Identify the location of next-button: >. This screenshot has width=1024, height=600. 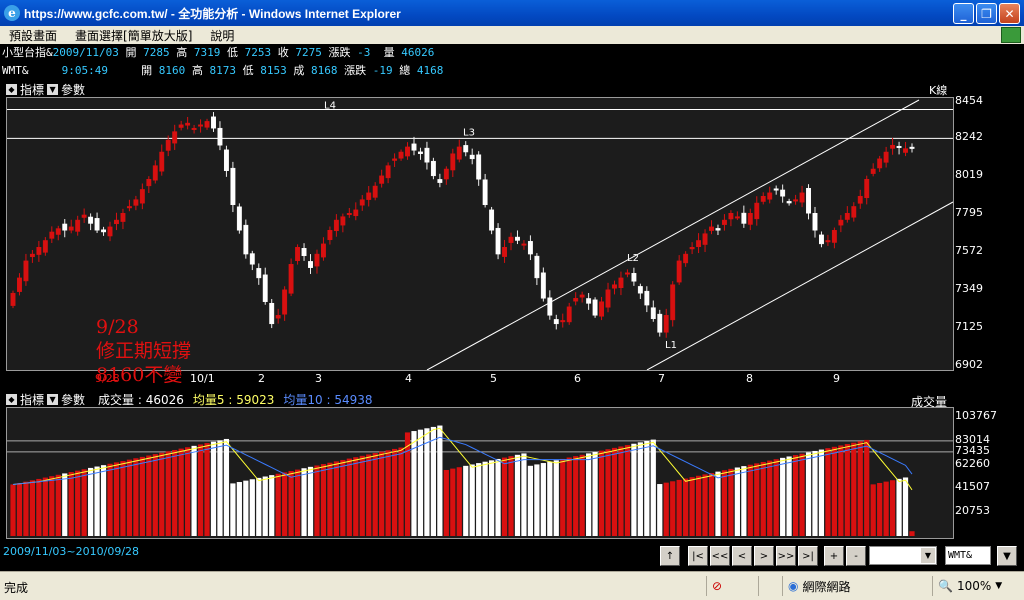
(764, 556).